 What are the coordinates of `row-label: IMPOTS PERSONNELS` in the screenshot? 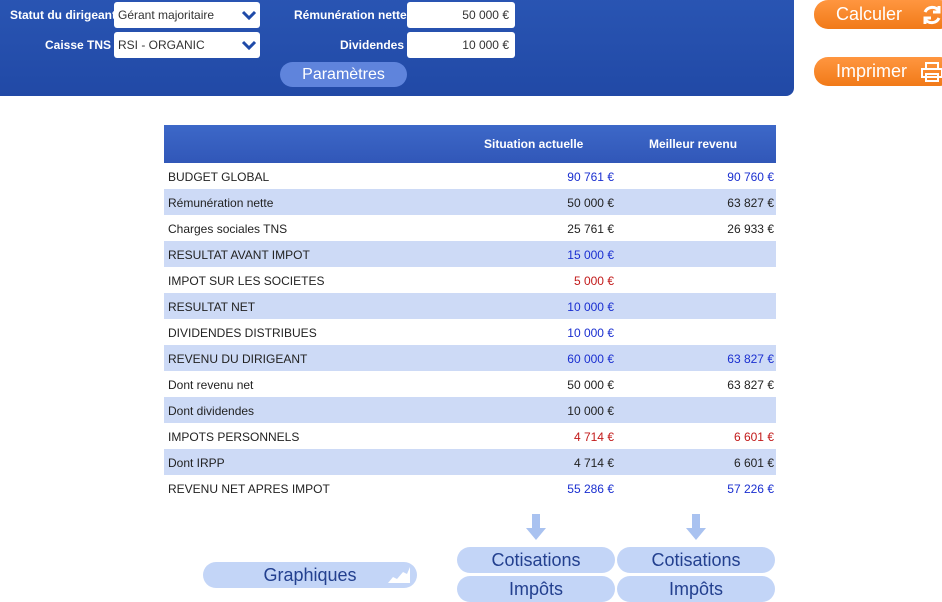 It's located at (234, 437).